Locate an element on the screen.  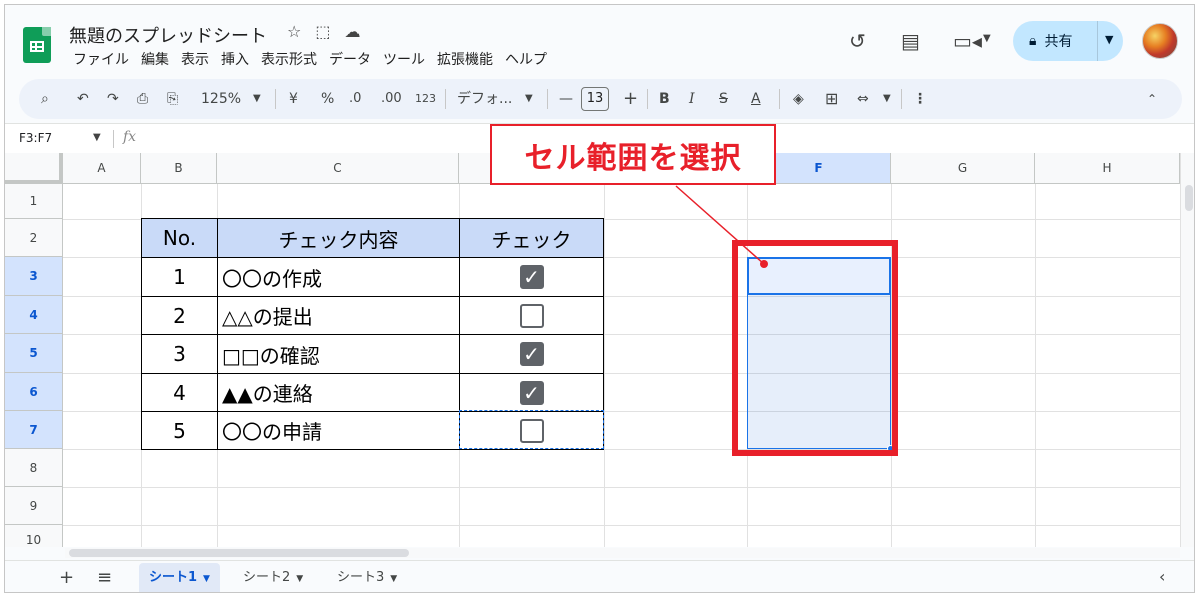
row-header-5: 5 is located at coordinates (34, 353).